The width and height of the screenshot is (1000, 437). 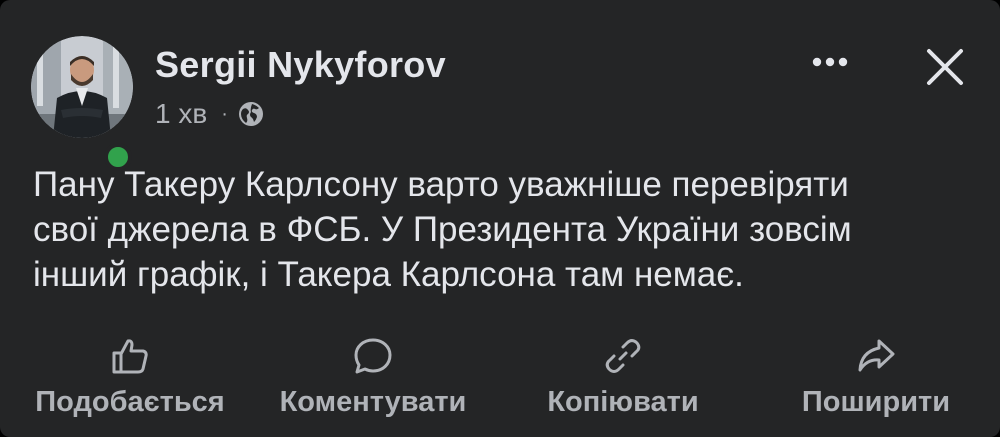 I want to click on globe-icon, so click(x=251, y=114).